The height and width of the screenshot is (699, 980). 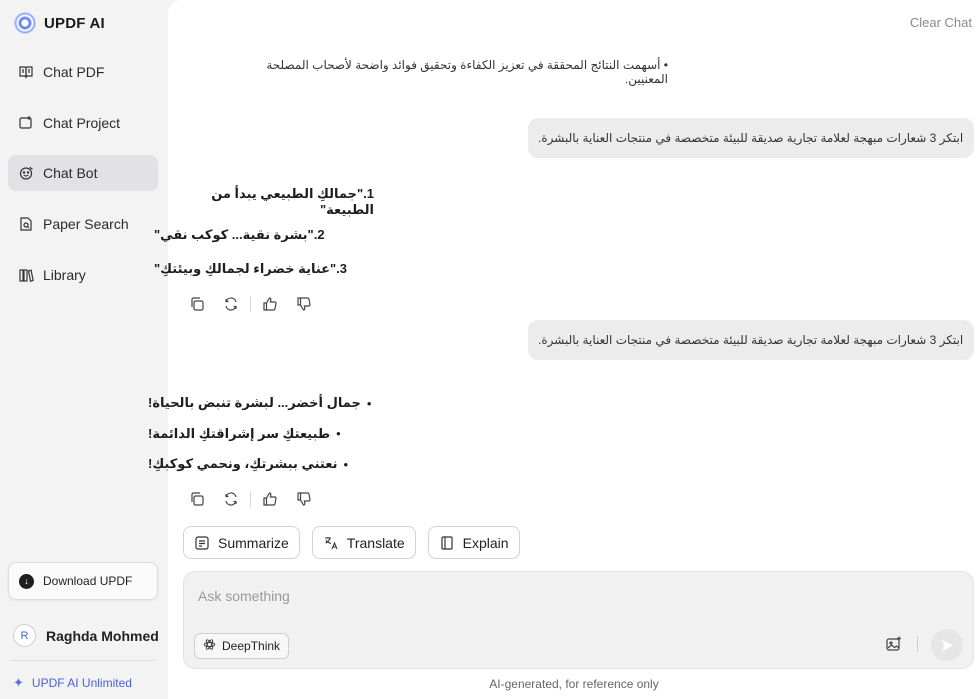 I want to click on image-upload-icon, so click(x=894, y=644).